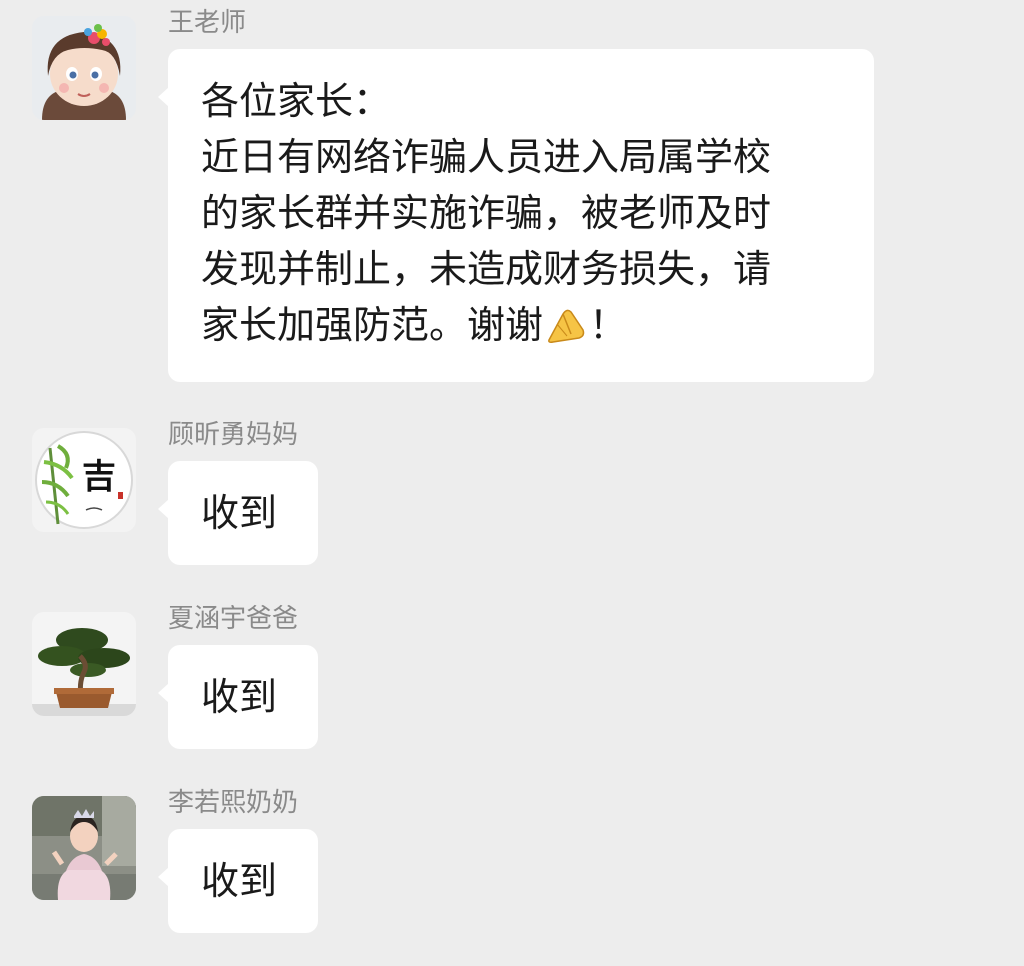  I want to click on sender-name: 李若熙奶奶, so click(233, 803).